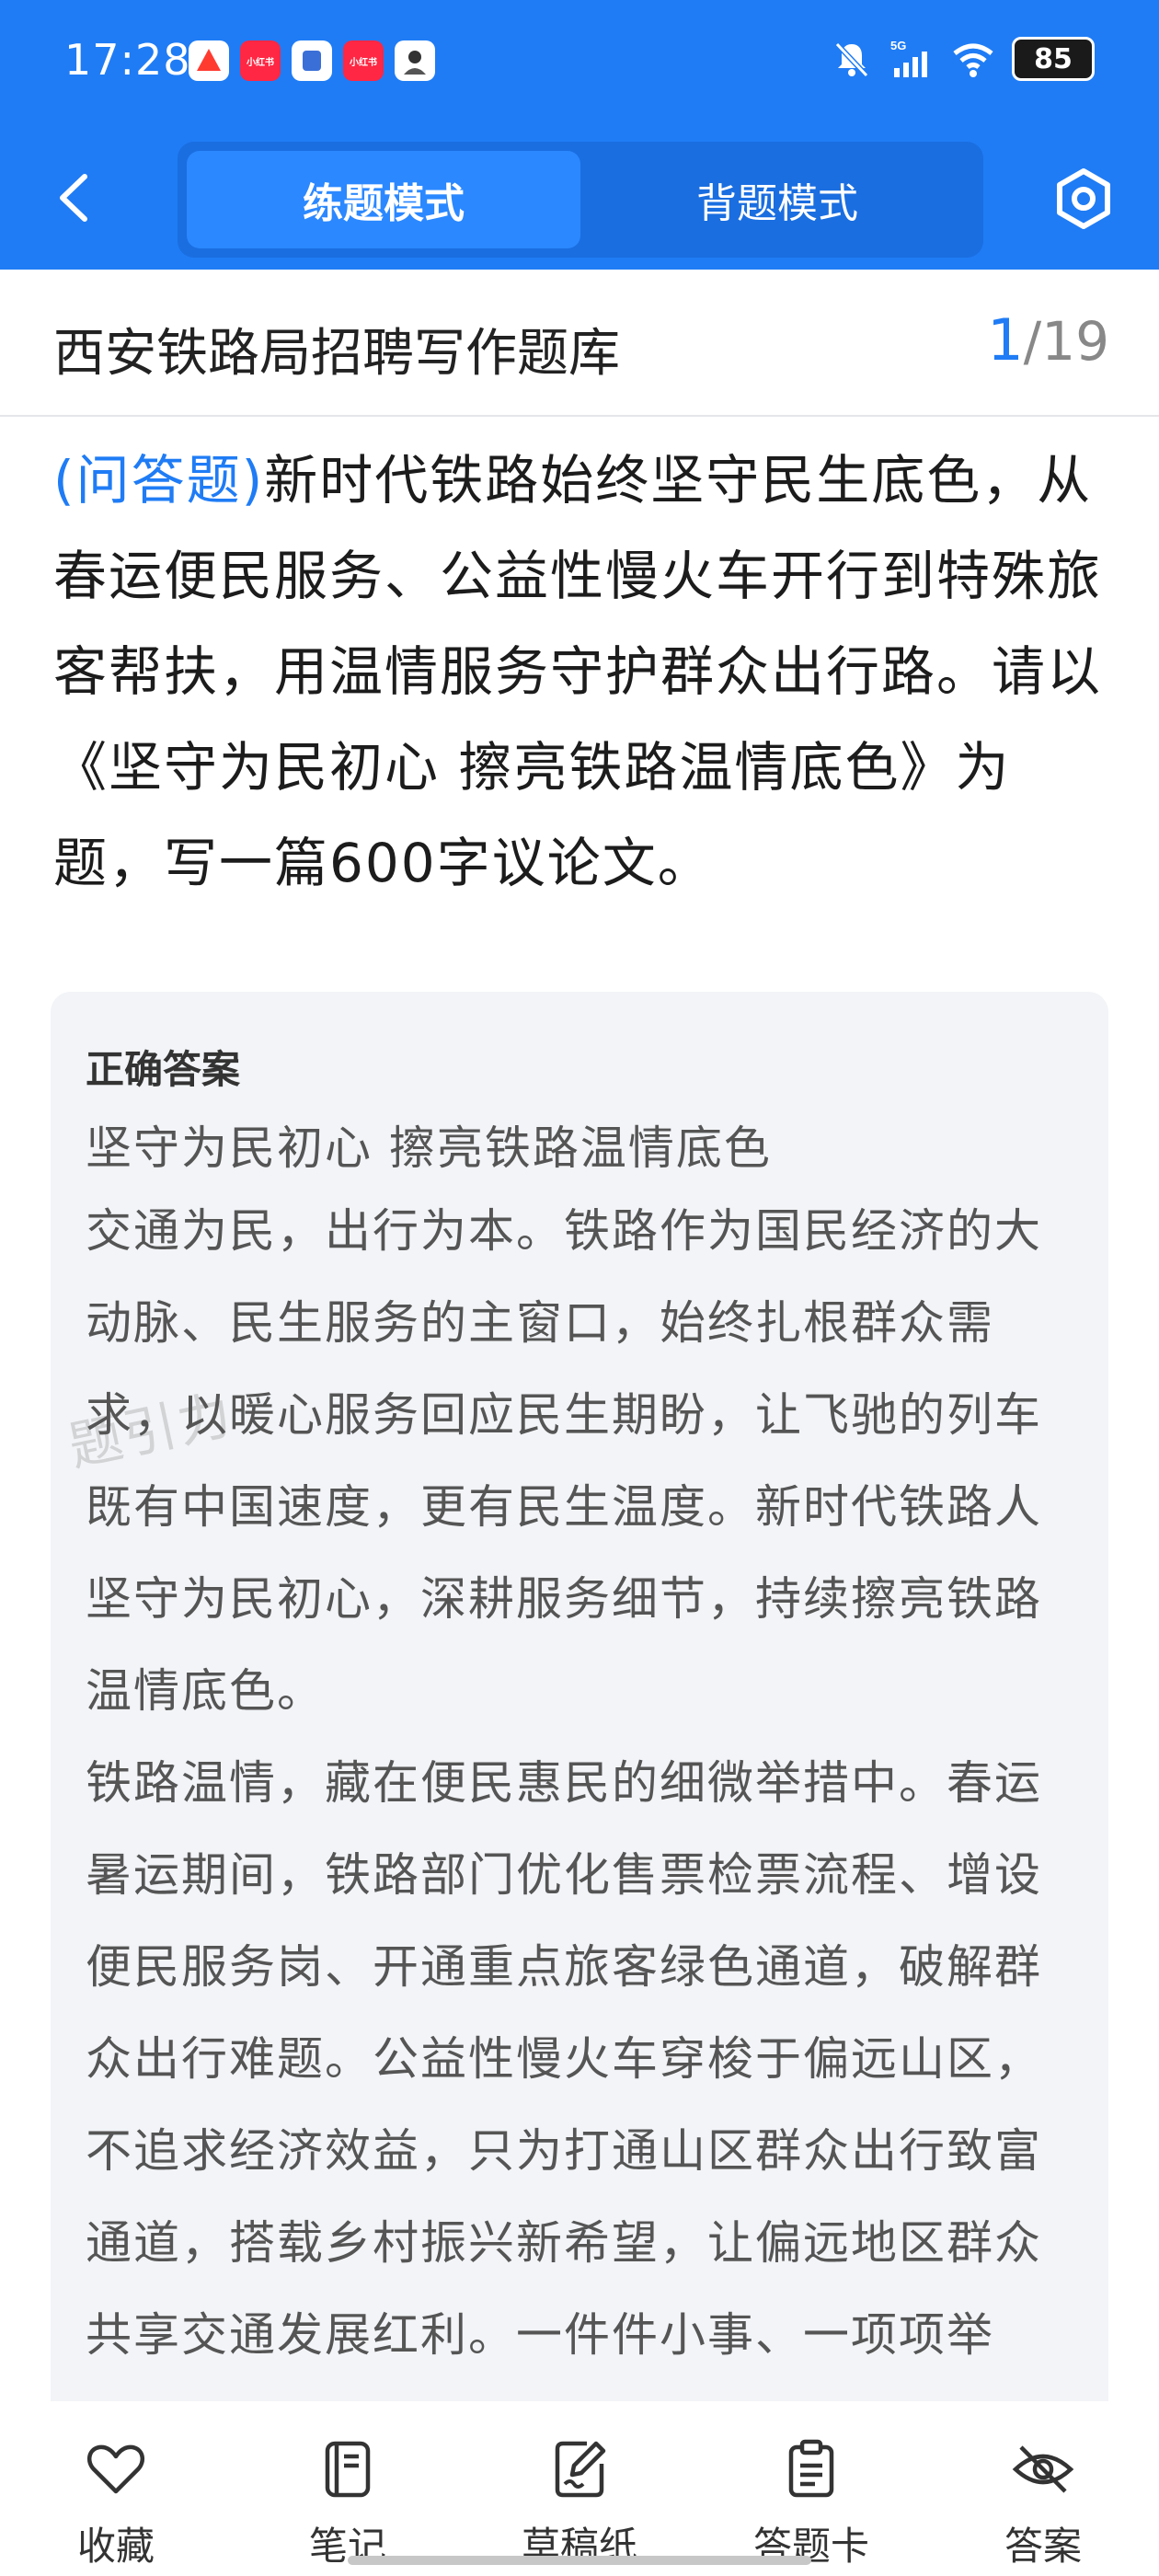 Image resolution: width=1159 pixels, height=2576 pixels. I want to click on settings-hexagon-icon, so click(1083, 199).